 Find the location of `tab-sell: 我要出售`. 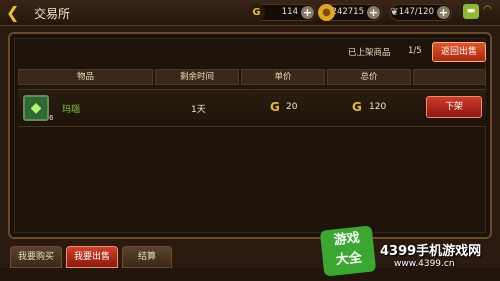

tab-sell: 我要出售 is located at coordinates (92, 257).